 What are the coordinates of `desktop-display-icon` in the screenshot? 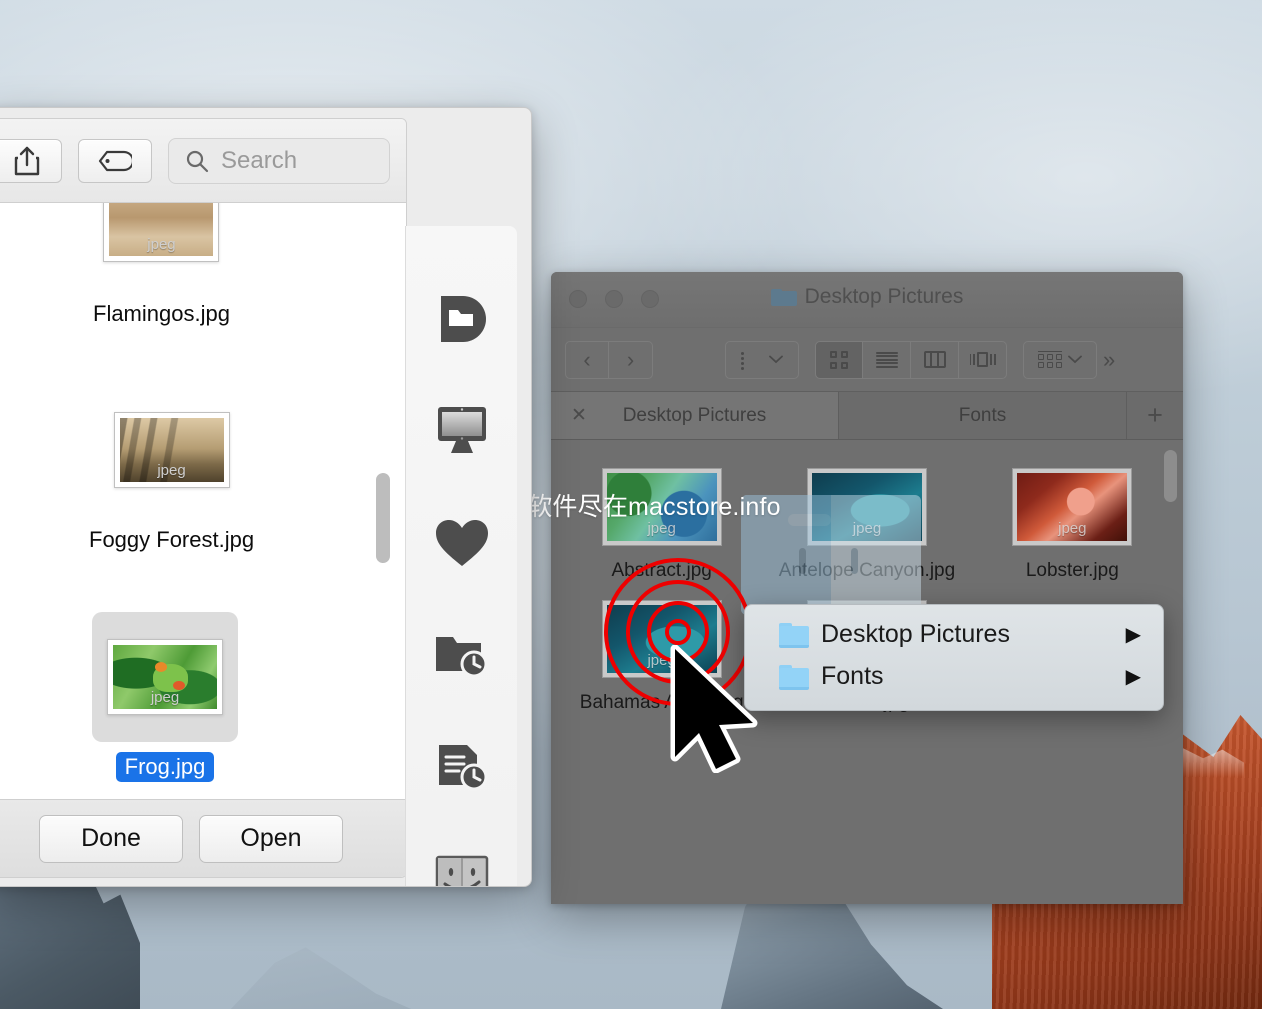 It's located at (462, 431).